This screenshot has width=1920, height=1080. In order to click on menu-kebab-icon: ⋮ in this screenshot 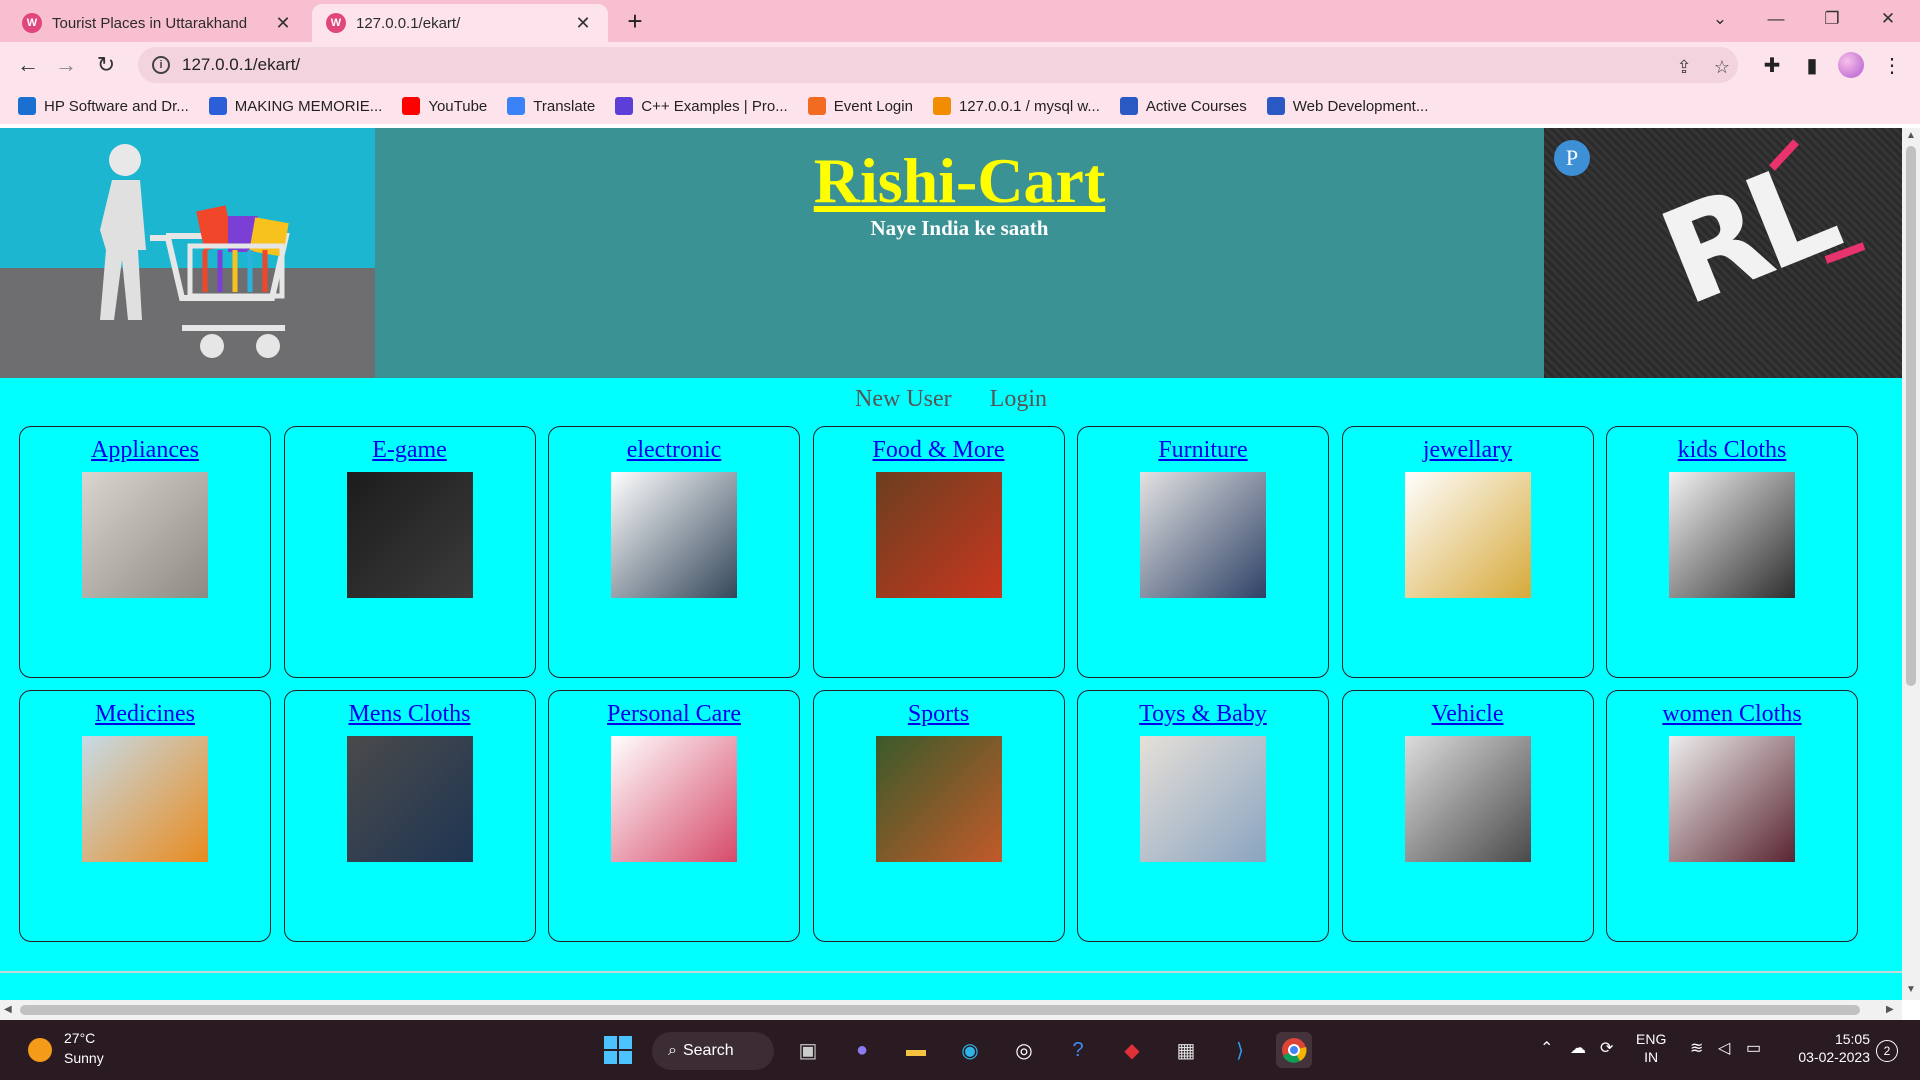, I will do `click(1892, 65)`.